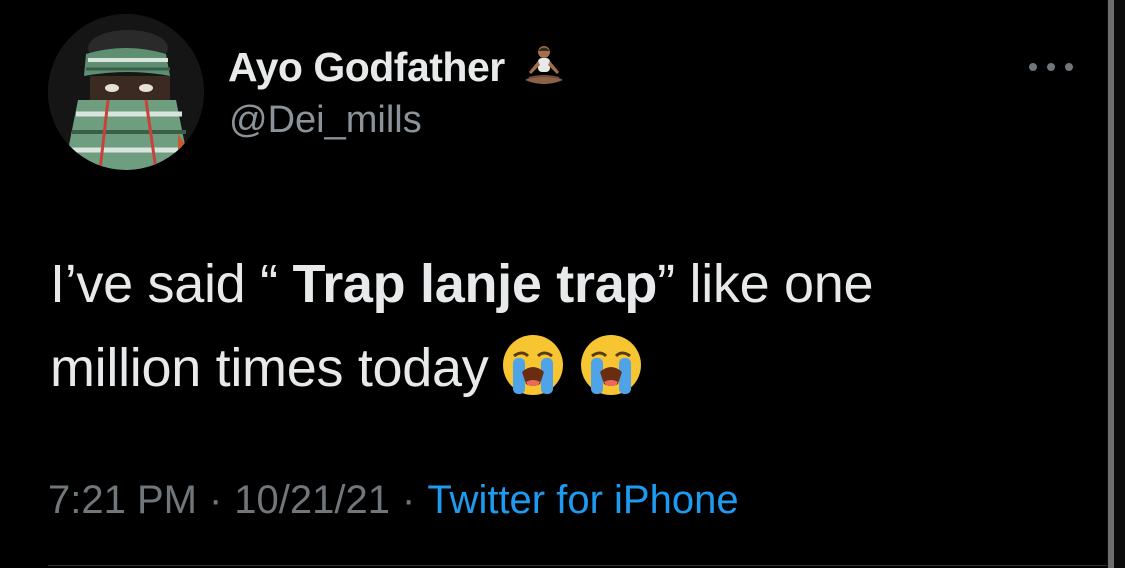  I want to click on author-name-row: Ayo Godfather, so click(398, 67).